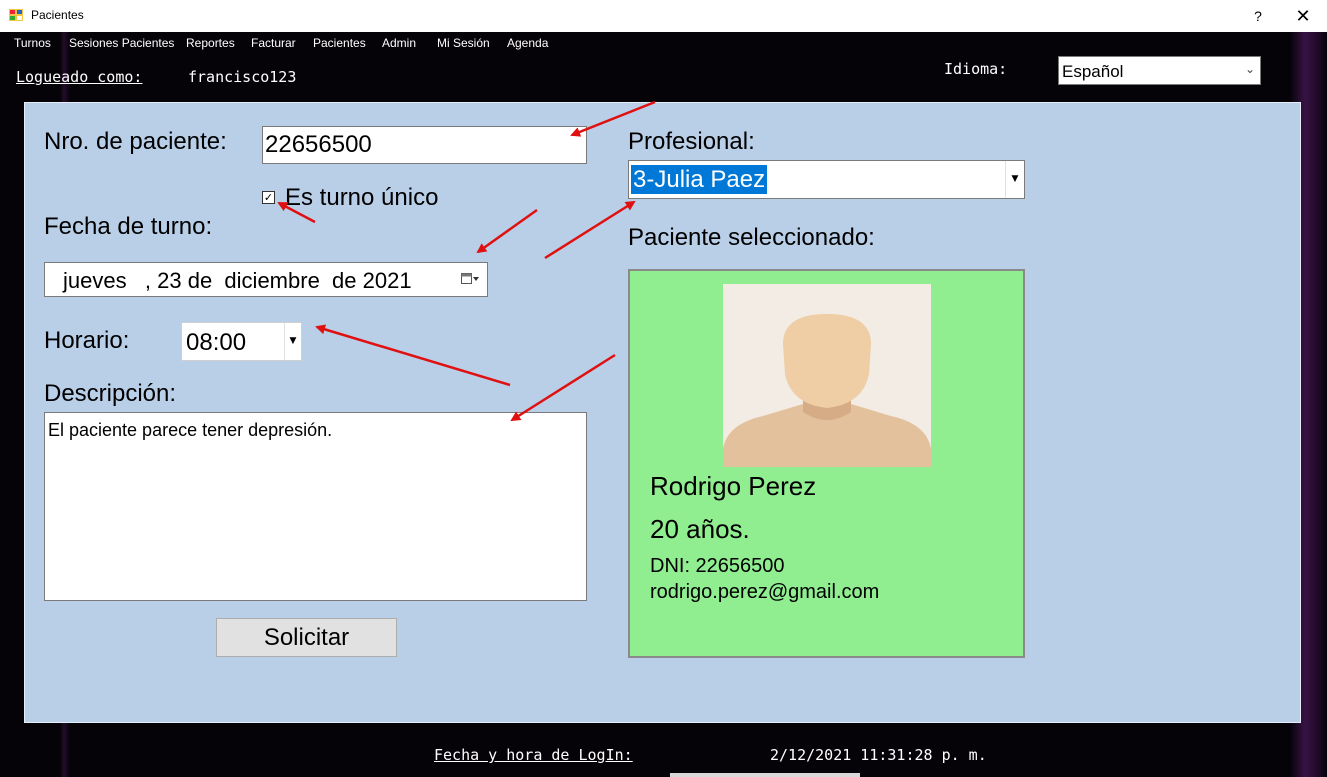 The width and height of the screenshot is (1327, 777). Describe the element at coordinates (976, 69) in the screenshot. I see `language-label: Idioma:` at that location.